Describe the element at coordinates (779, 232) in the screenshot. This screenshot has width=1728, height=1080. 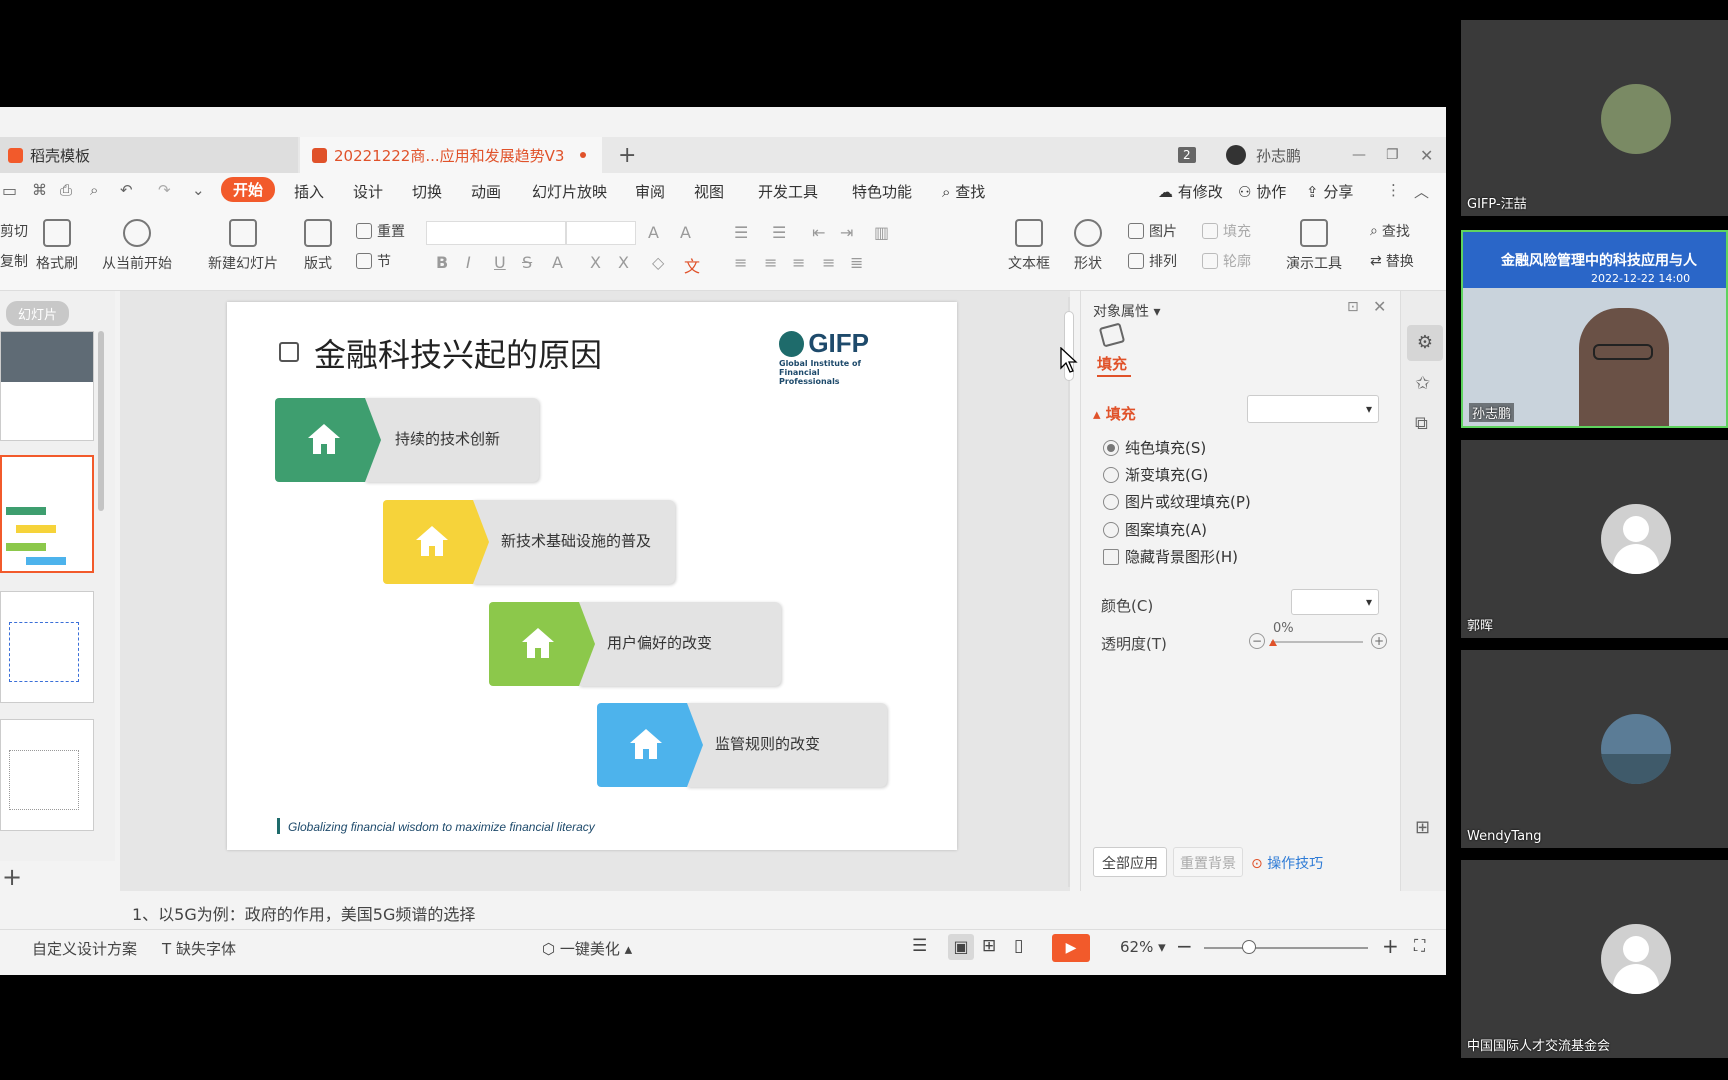
I see `numbered-list-icon: ☰` at that location.